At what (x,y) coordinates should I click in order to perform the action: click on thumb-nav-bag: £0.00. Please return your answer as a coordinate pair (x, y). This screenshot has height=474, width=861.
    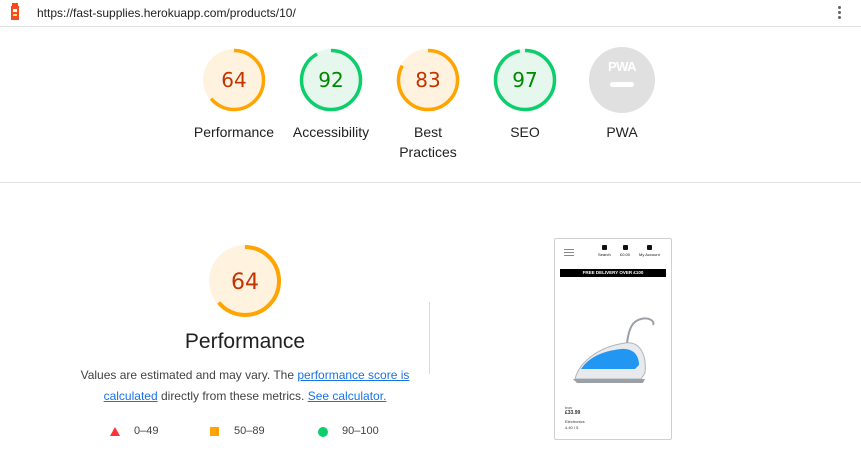
    Looking at the image, I should click on (625, 251).